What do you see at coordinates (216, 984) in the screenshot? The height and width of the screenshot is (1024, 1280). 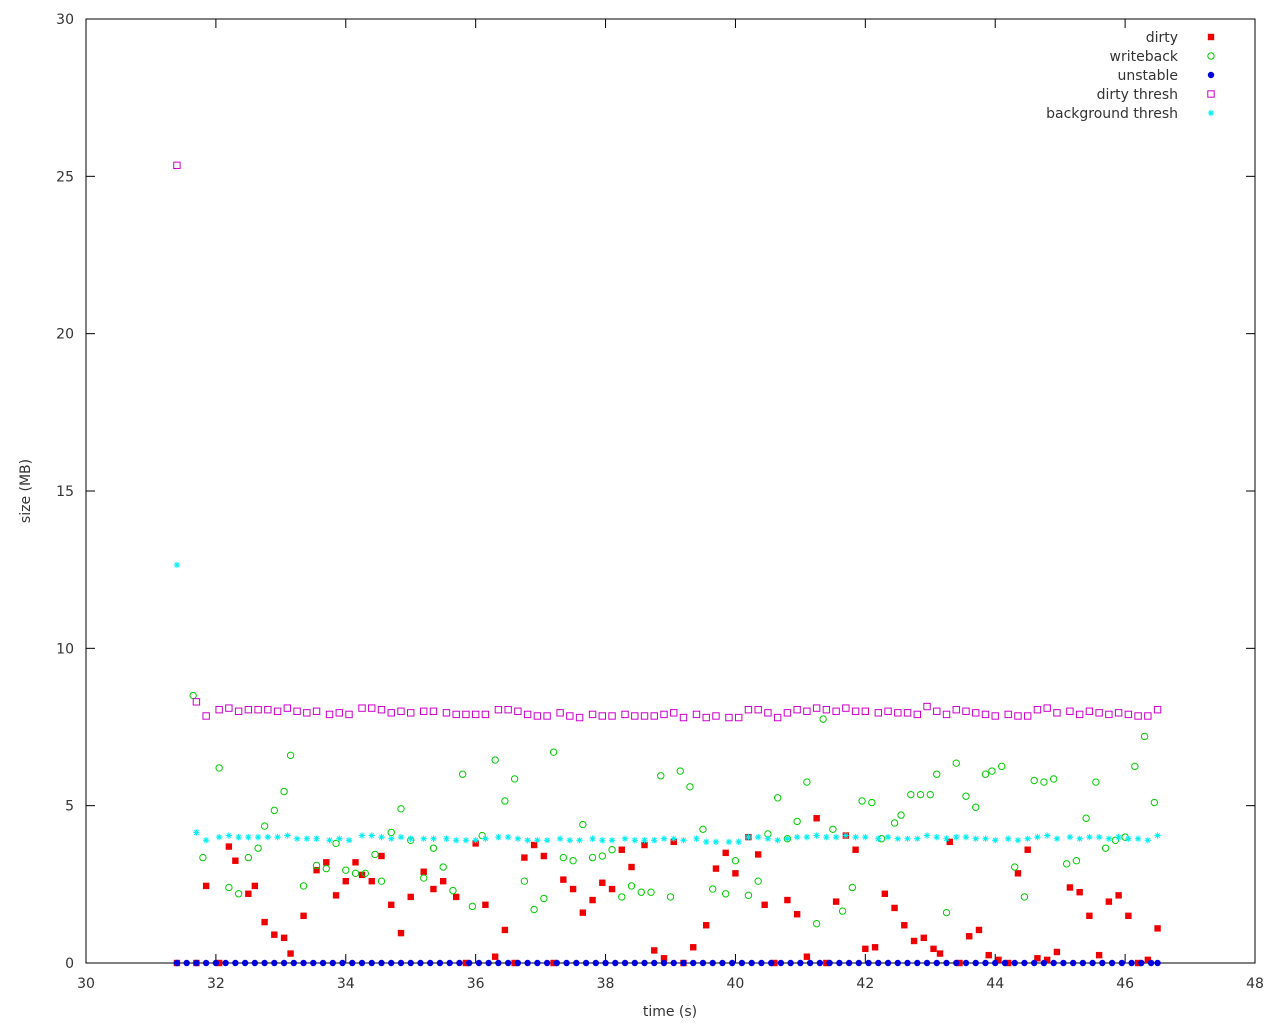 I see `x-tick-label: 32` at bounding box center [216, 984].